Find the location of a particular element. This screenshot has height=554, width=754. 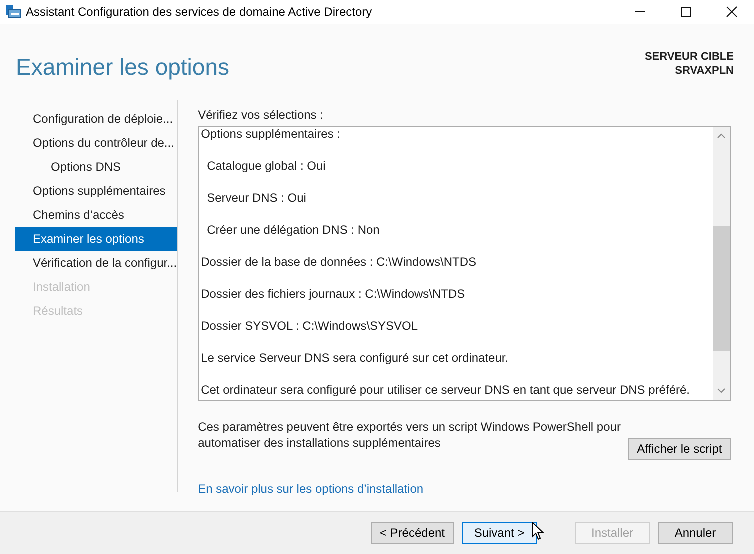

scrollbar is located at coordinates (721, 263).